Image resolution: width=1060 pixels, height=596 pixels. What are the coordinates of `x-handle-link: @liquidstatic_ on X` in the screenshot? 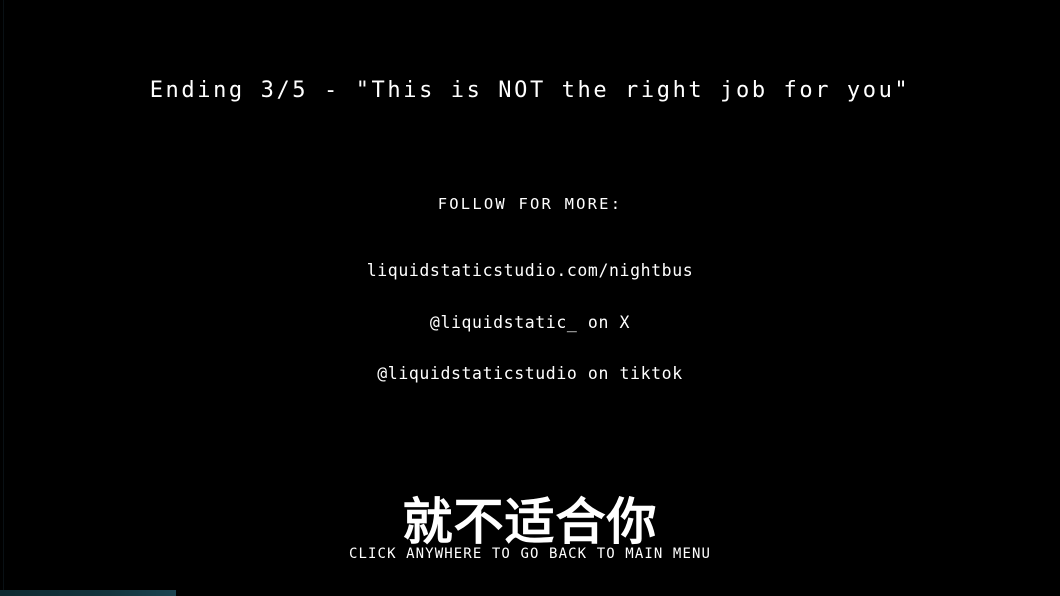 It's located at (530, 322).